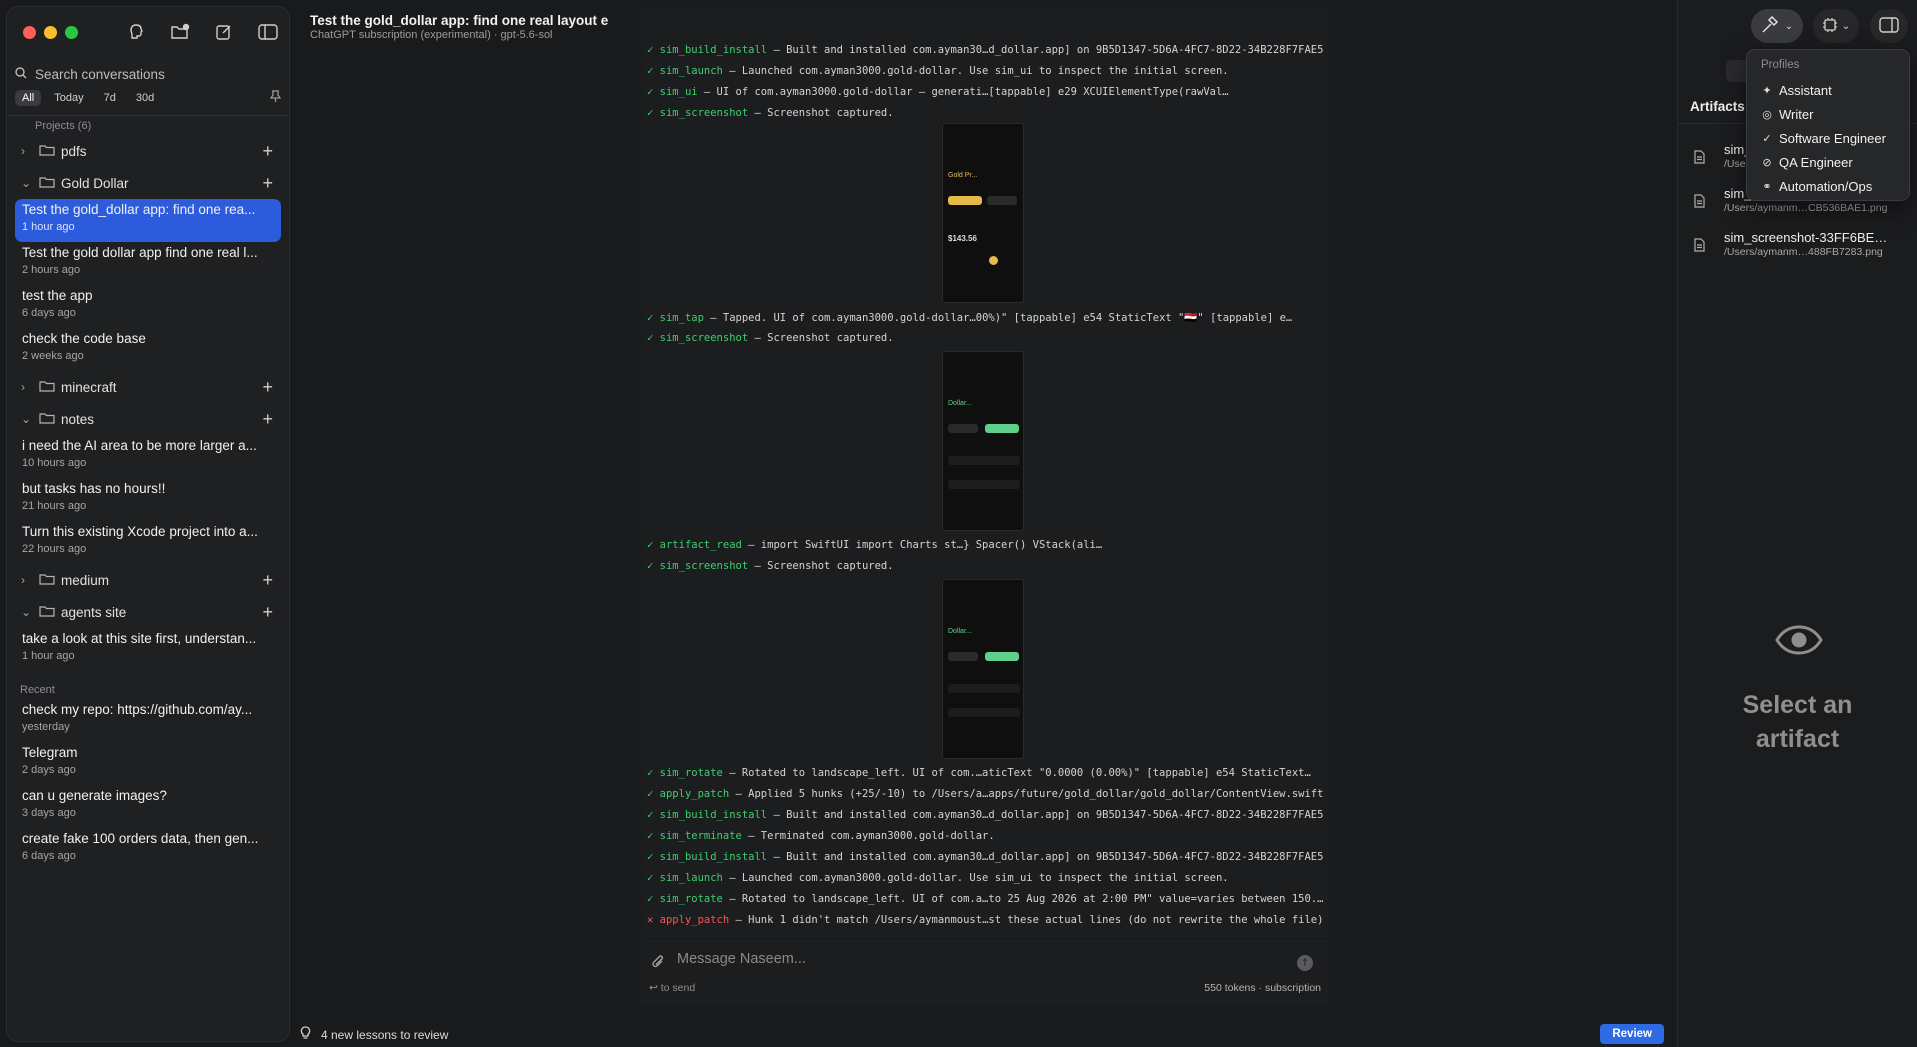 This screenshot has height=1047, width=1917. Describe the element at coordinates (148, 387) in the screenshot. I see `folder-minecraft: › minecraft +` at that location.